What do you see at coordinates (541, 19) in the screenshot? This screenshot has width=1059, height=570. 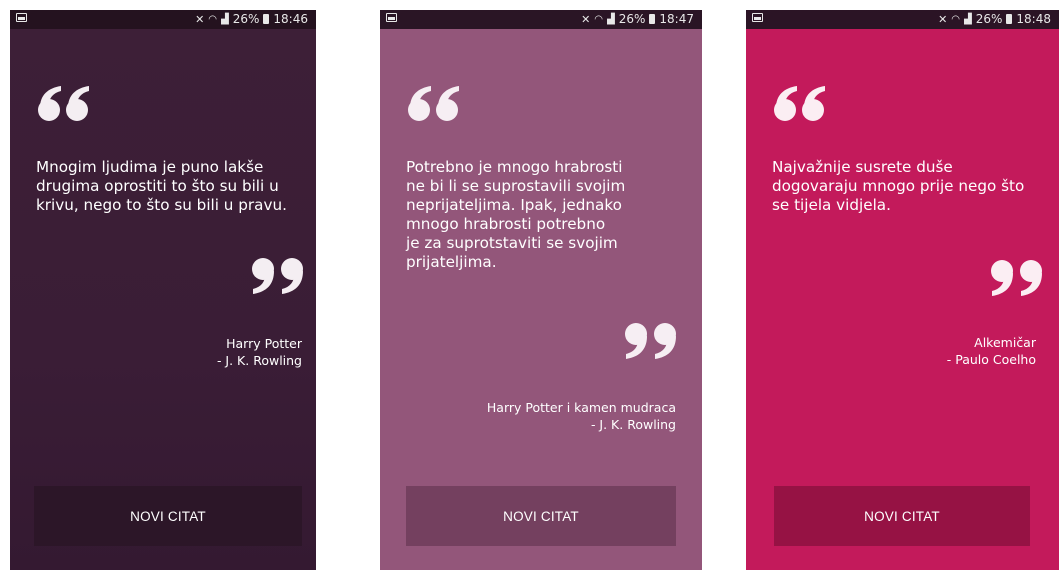 I see `status-bar: ✕ ◠ ▟ 26% 18:47` at bounding box center [541, 19].